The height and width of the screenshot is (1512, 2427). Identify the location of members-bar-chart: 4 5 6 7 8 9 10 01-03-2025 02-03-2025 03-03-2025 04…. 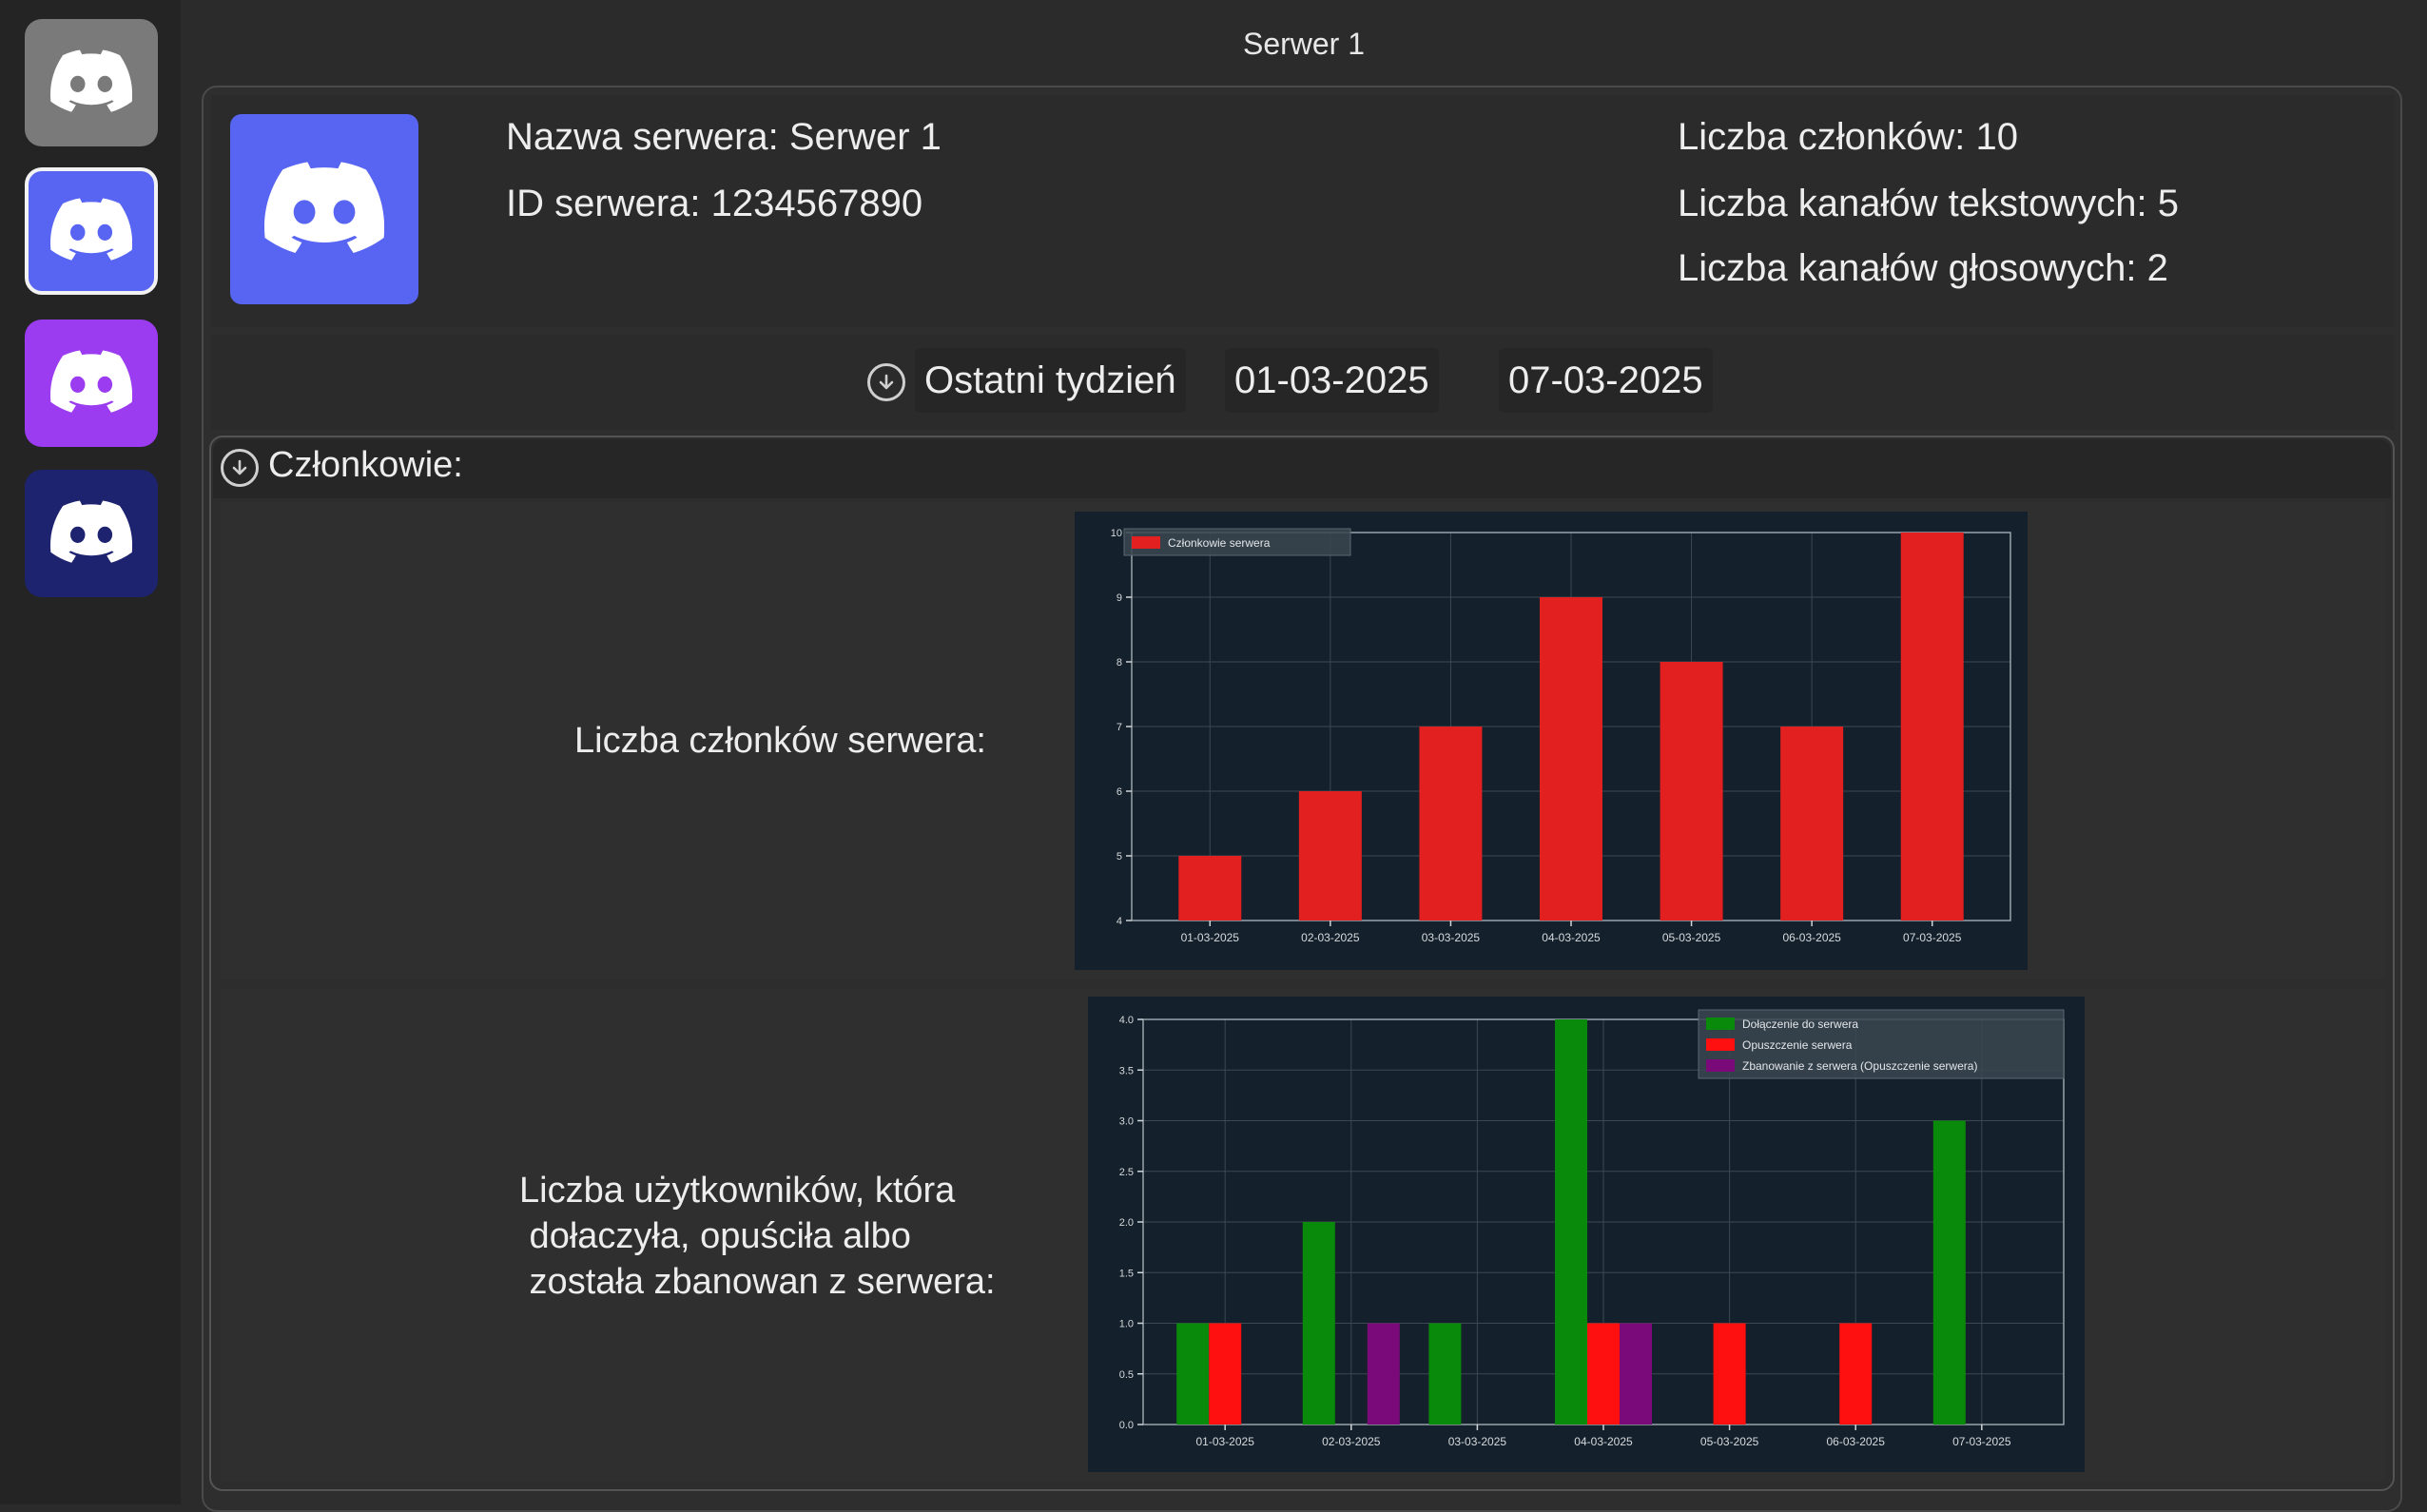
(1552, 741).